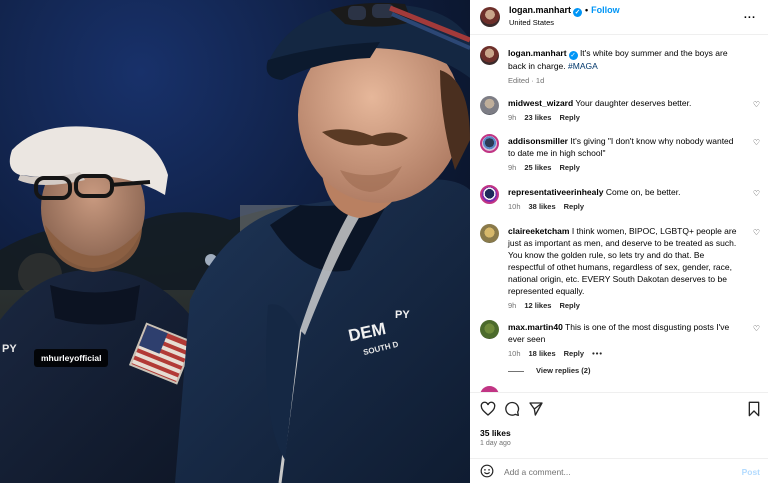  What do you see at coordinates (71, 358) in the screenshot?
I see `photo-user-tag: mhurleyofficial` at bounding box center [71, 358].